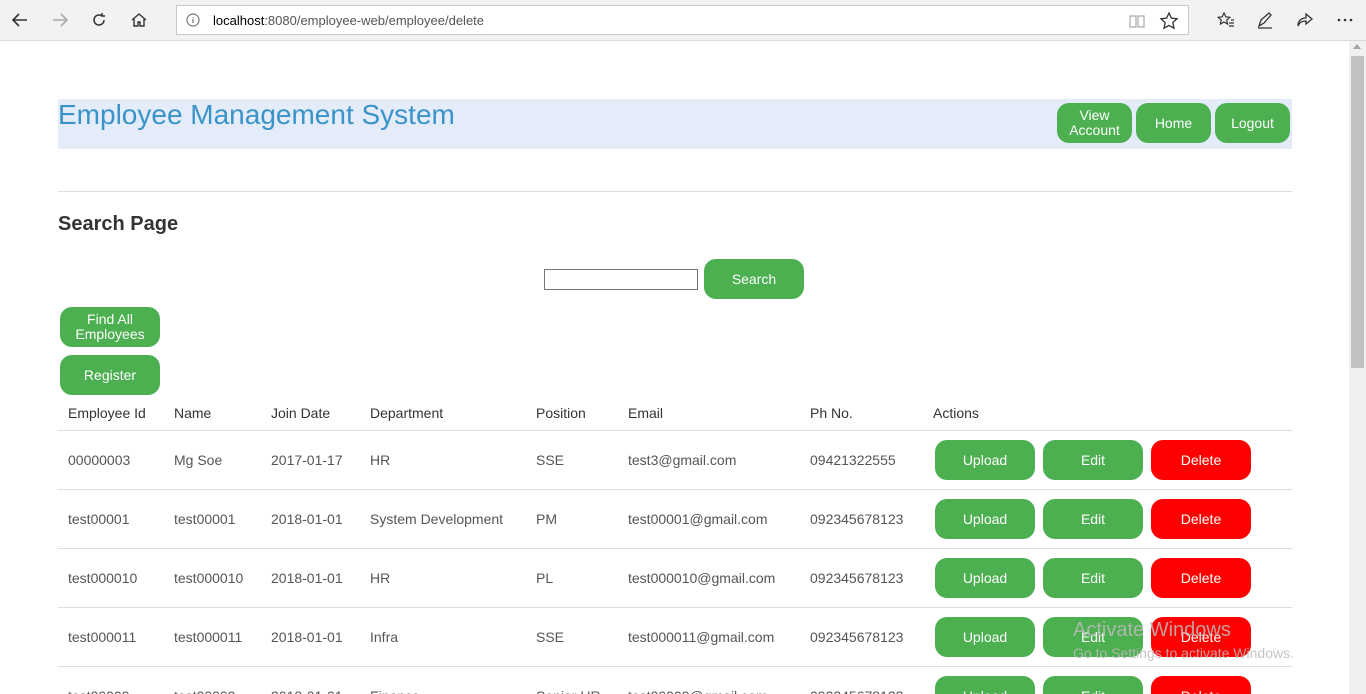 The height and width of the screenshot is (694, 1366). Describe the element at coordinates (1252, 123) in the screenshot. I see `logout-button: Logout` at that location.